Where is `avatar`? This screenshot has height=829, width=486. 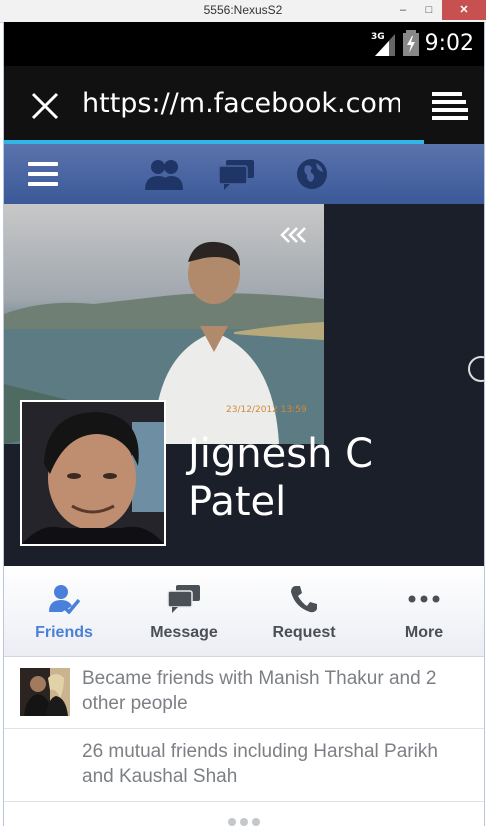
avatar is located at coordinates (93, 473).